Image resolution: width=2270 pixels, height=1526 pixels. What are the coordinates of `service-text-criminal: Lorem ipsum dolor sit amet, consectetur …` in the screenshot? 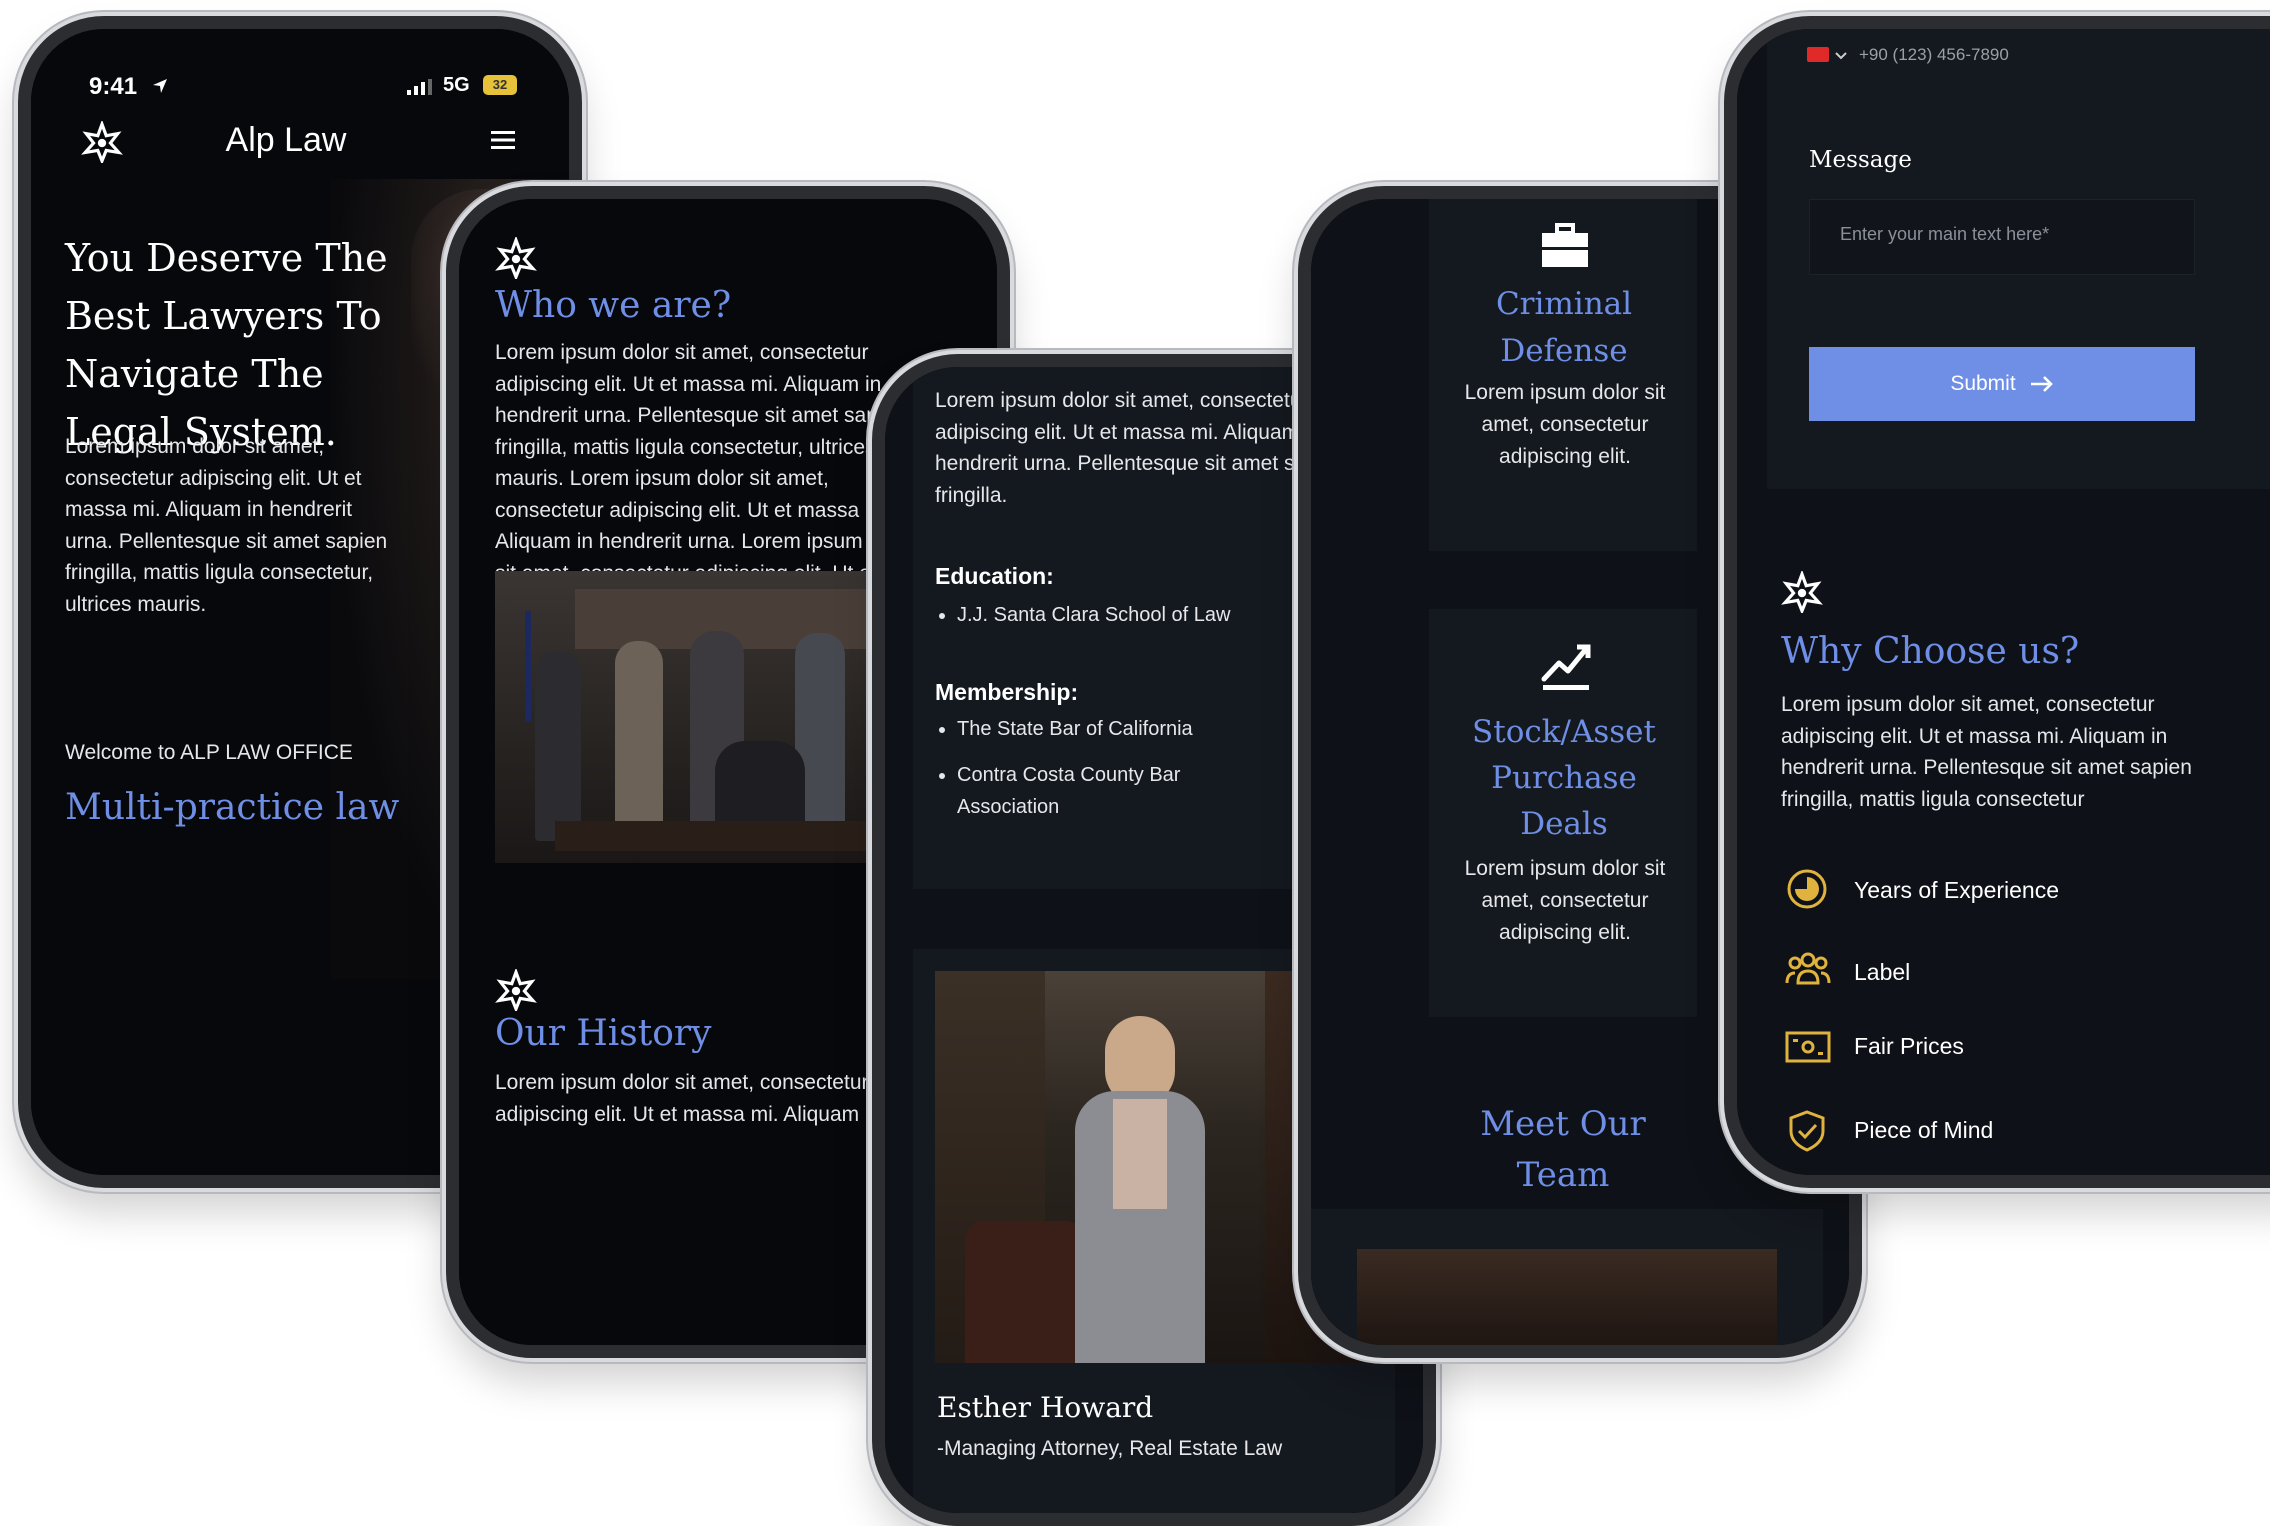 It's located at (1565, 424).